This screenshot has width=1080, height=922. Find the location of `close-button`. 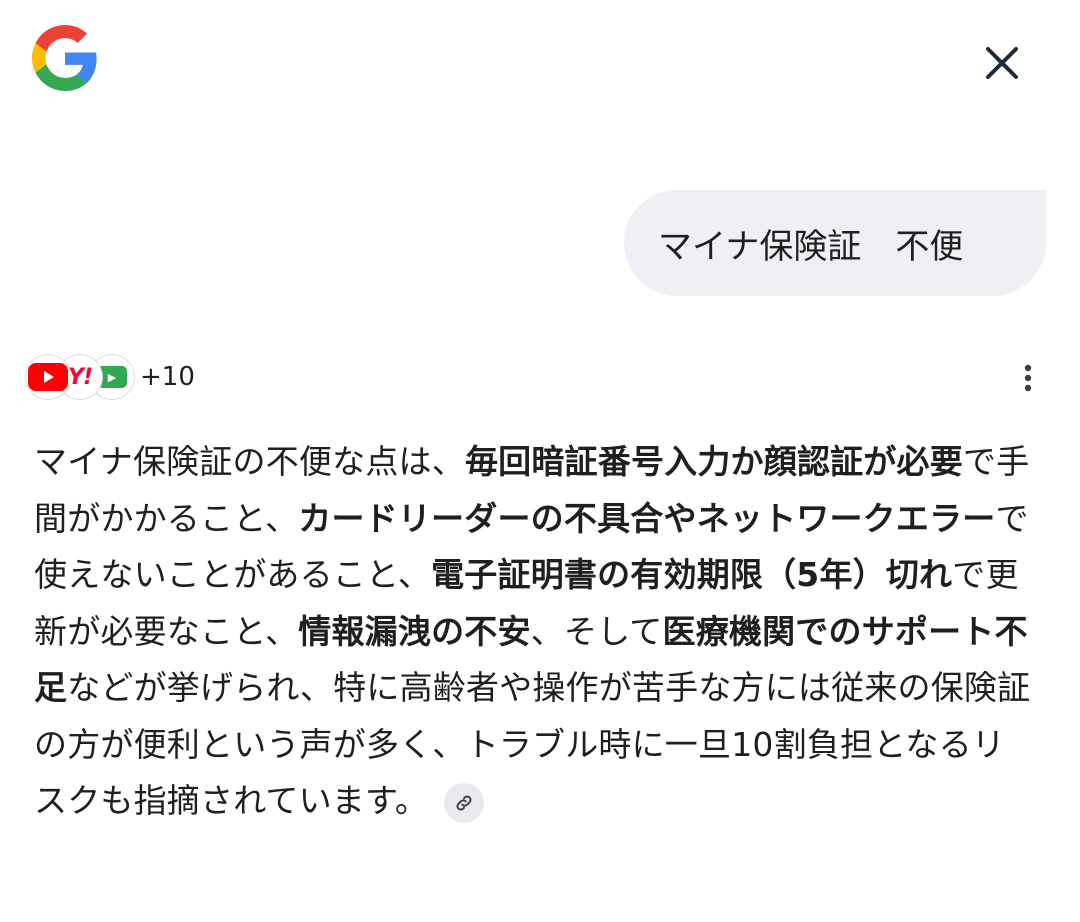

close-button is located at coordinates (1002, 63).